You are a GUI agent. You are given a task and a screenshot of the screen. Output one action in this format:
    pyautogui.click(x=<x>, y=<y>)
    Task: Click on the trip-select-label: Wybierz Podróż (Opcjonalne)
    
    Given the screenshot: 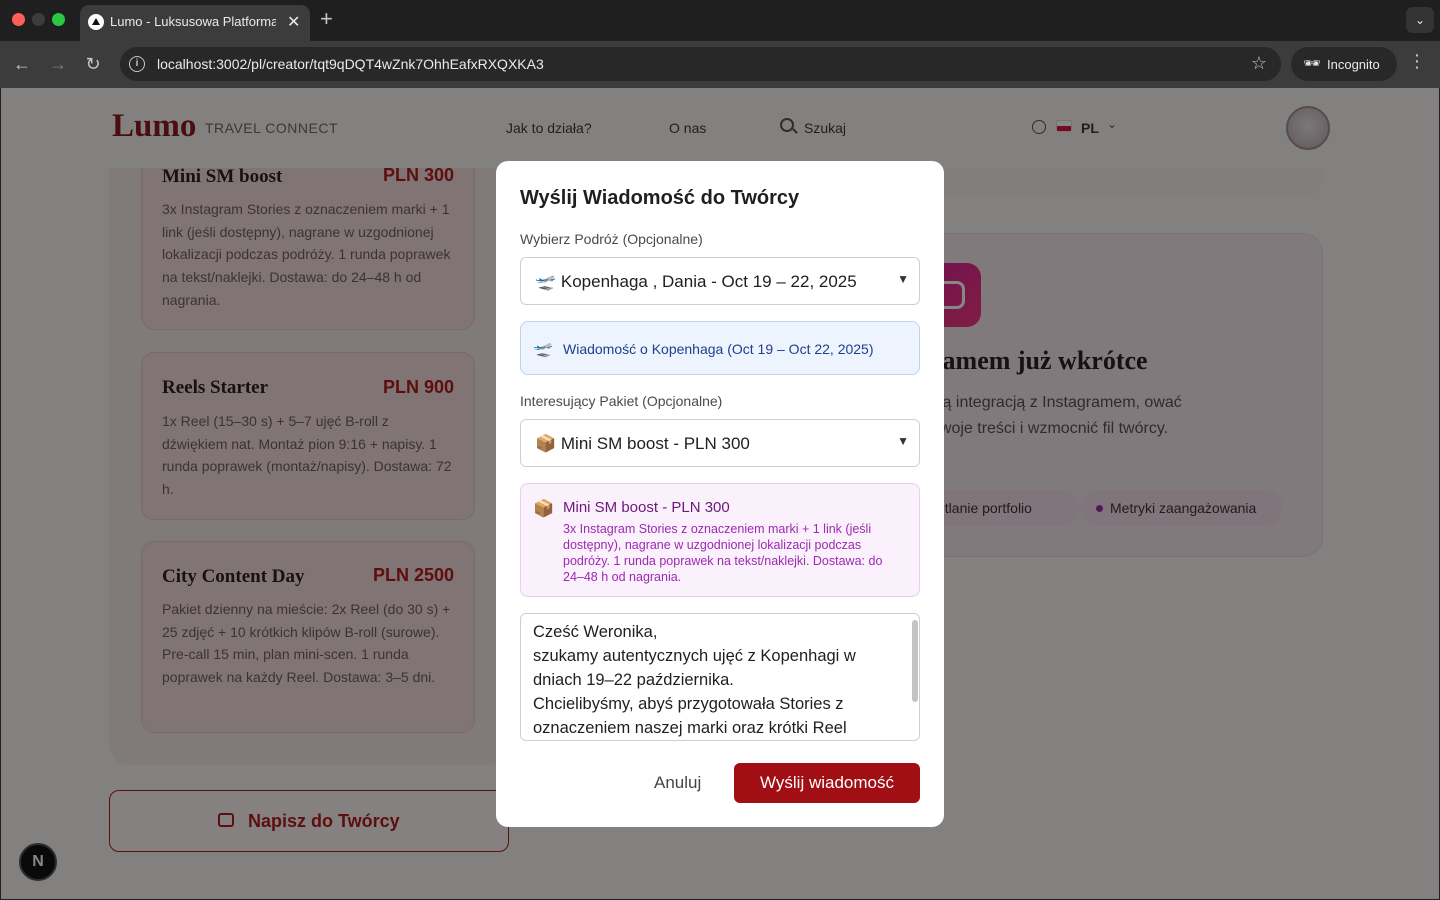 What is the action you would take?
    pyautogui.click(x=611, y=239)
    